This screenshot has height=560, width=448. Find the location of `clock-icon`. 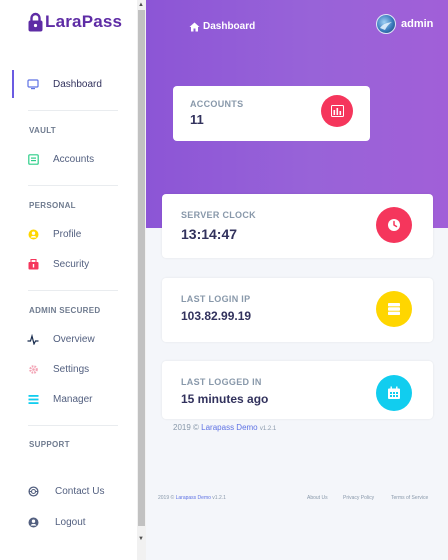

clock-icon is located at coordinates (394, 225).